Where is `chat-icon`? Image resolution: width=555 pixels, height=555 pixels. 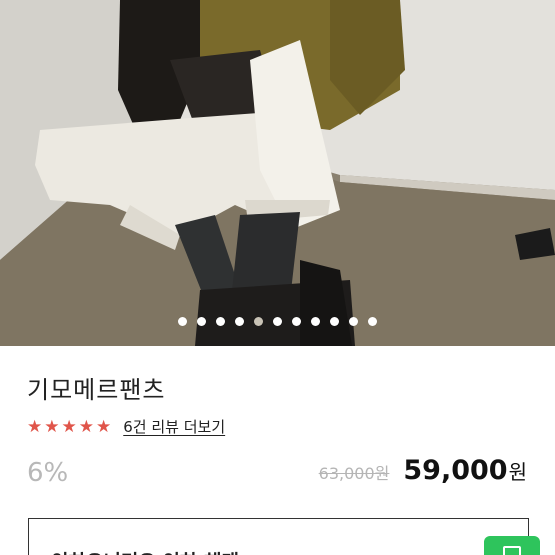
chat-icon is located at coordinates (512, 550).